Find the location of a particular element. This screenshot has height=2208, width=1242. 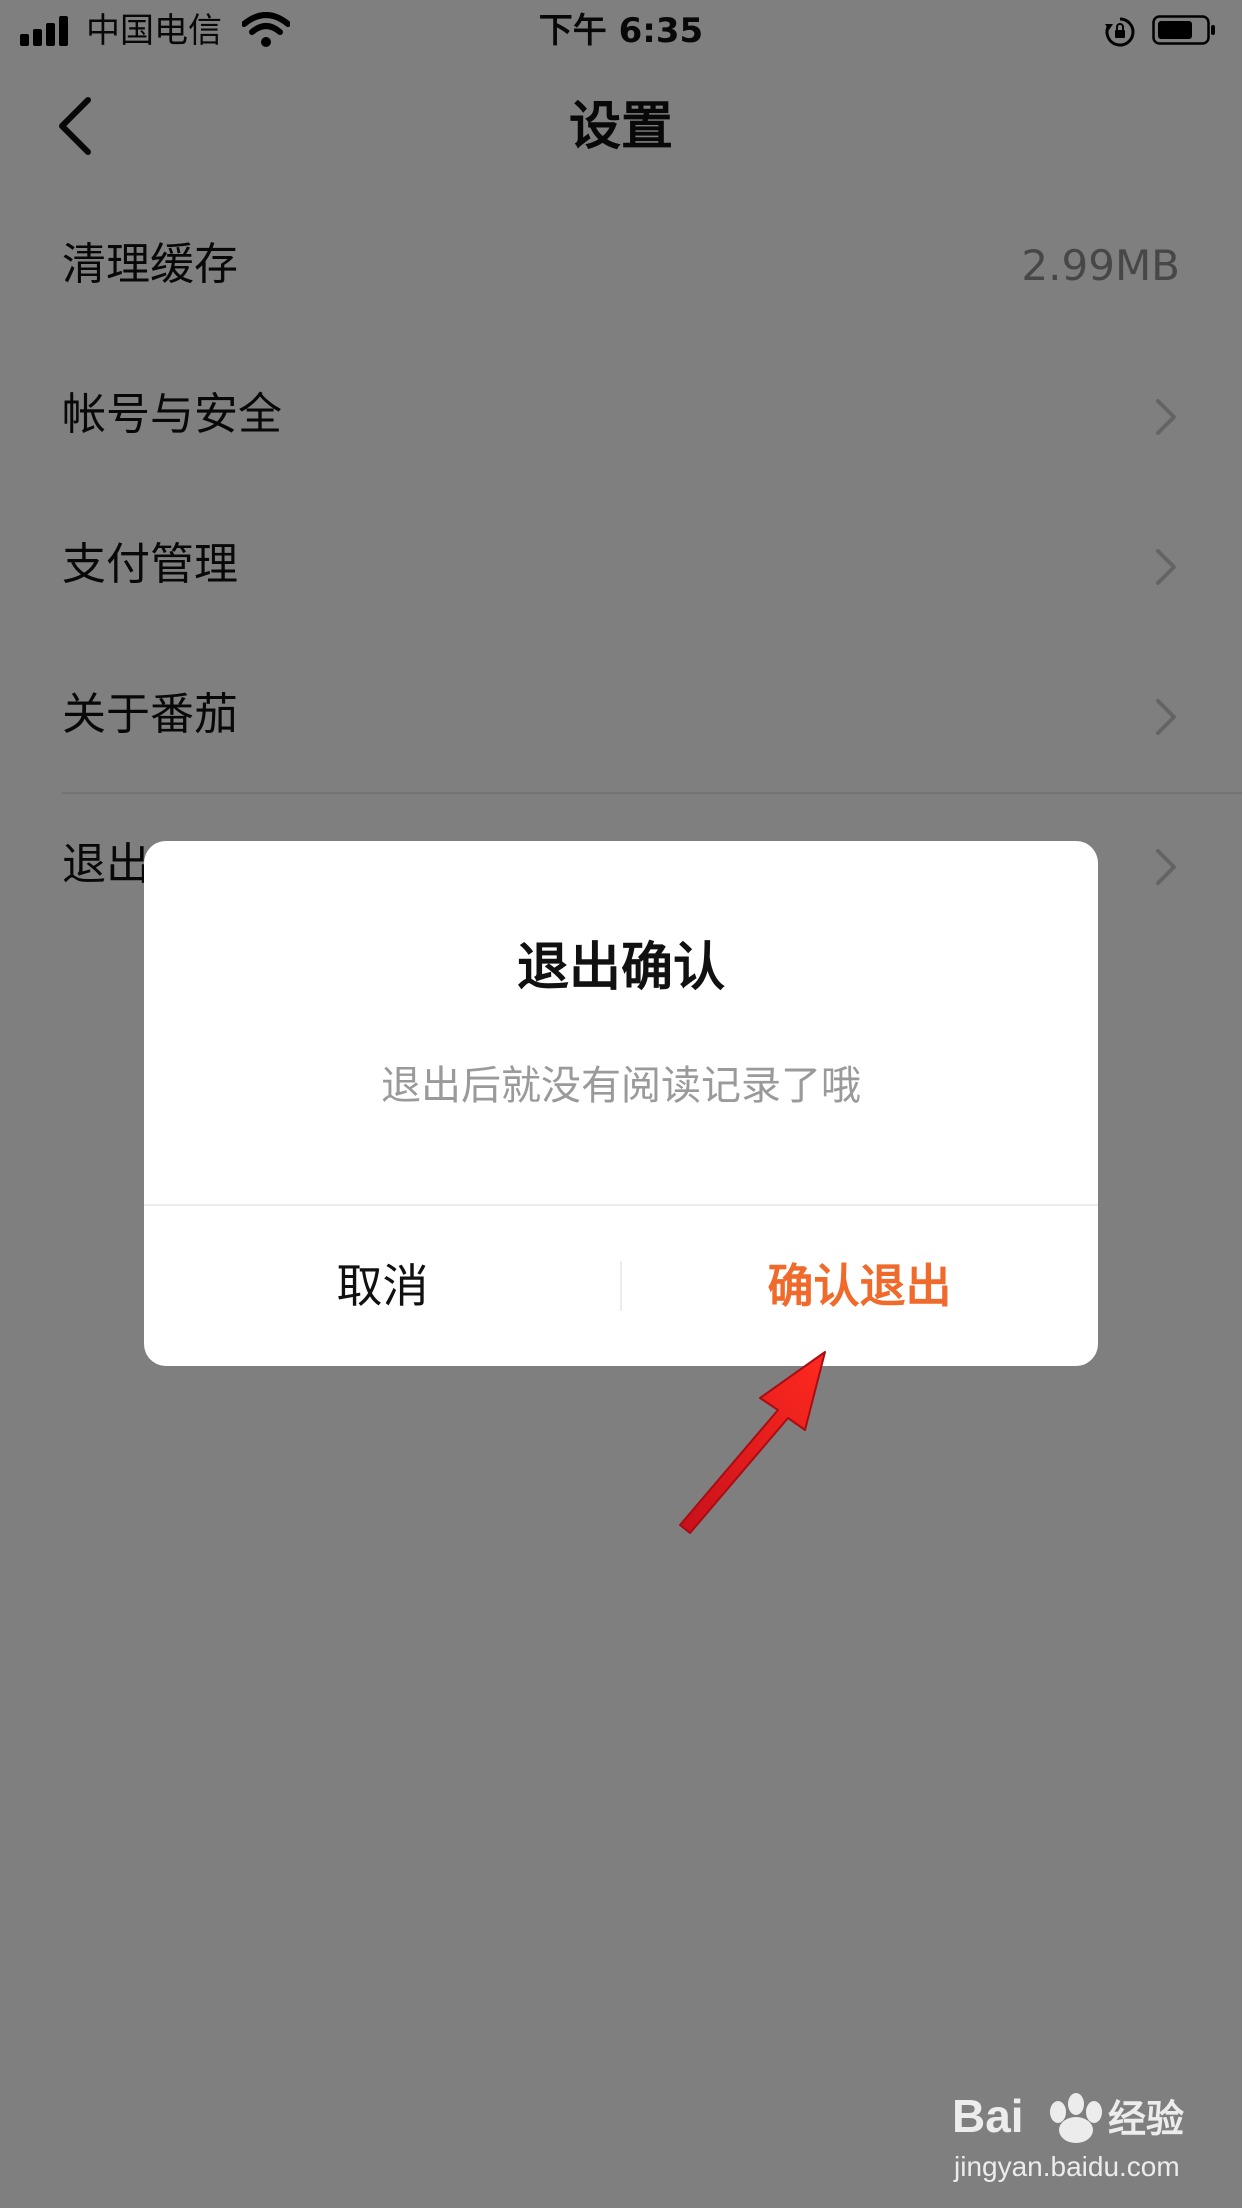

paw-icon is located at coordinates (1076, 2118).